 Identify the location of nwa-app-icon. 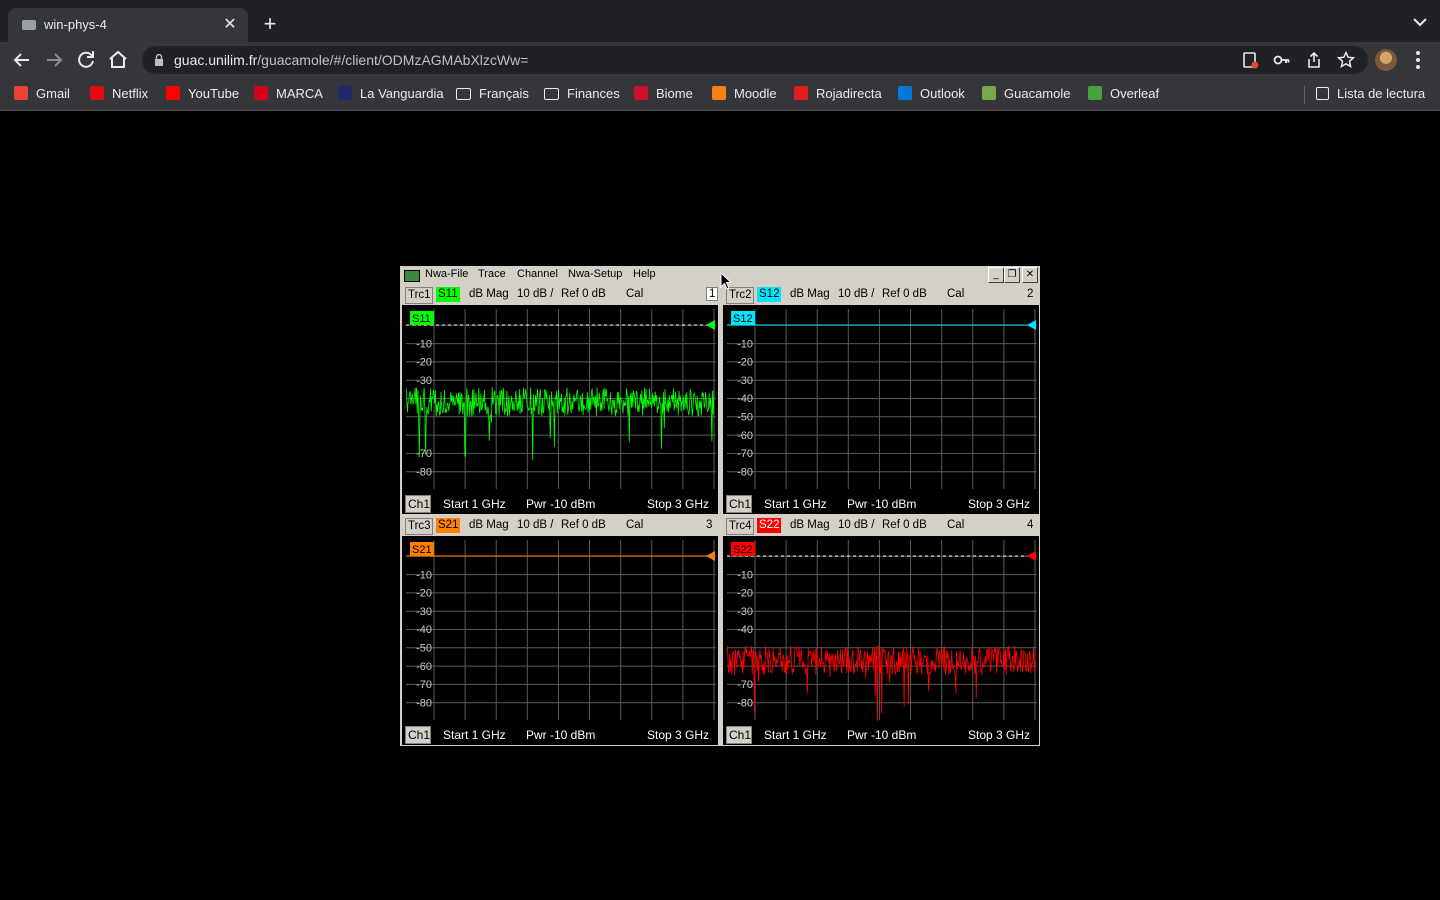
(412, 276).